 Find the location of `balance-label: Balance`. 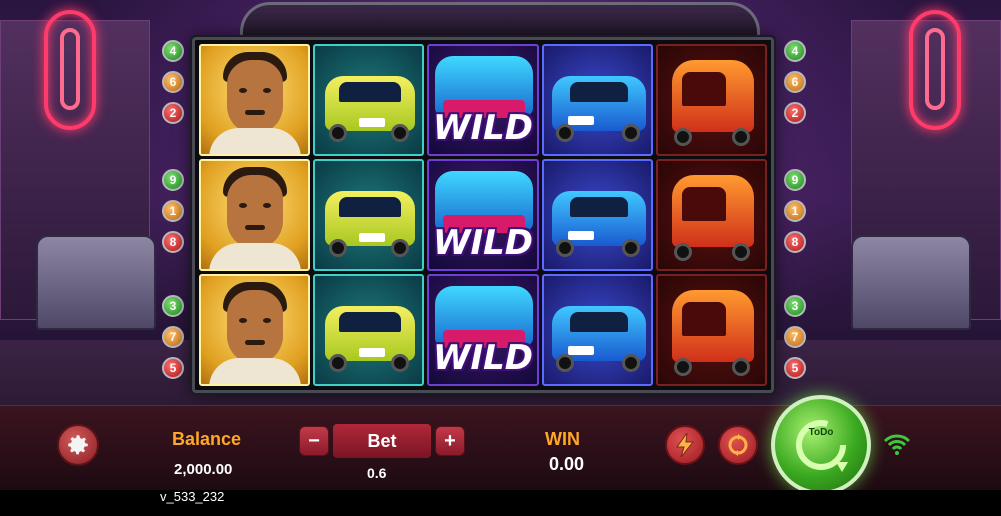

balance-label: Balance is located at coordinates (207, 439).